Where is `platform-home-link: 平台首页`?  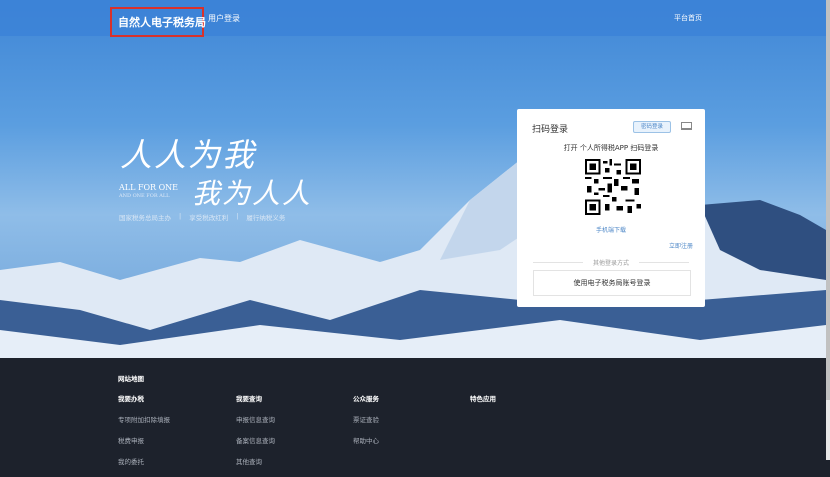
platform-home-link: 平台首页 is located at coordinates (688, 18).